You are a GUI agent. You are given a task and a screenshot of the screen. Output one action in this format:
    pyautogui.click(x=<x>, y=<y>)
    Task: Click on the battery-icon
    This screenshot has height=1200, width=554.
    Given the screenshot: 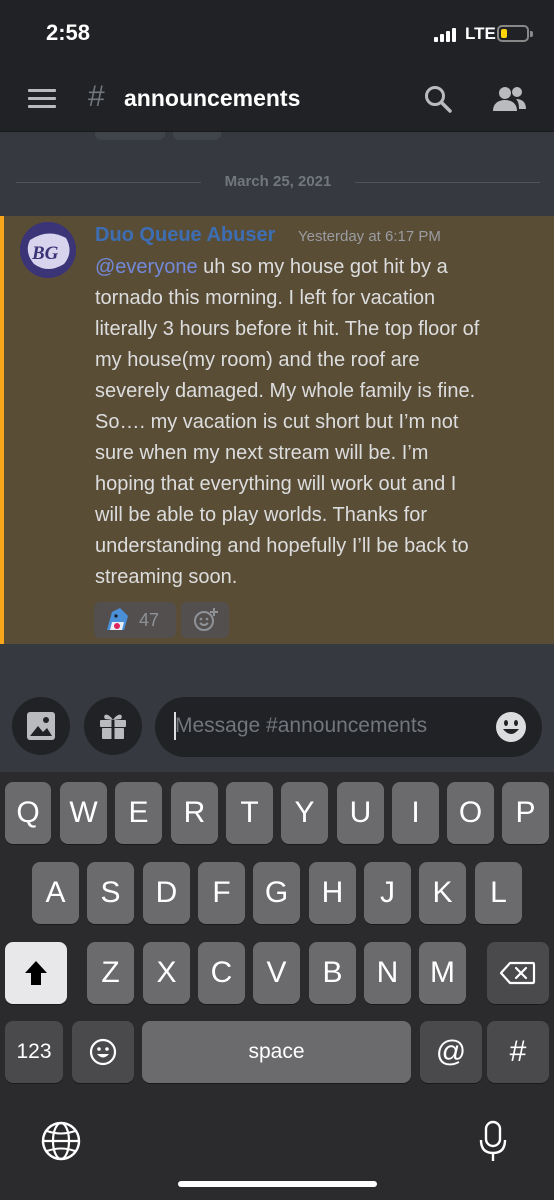 What is the action you would take?
    pyautogui.click(x=515, y=33)
    